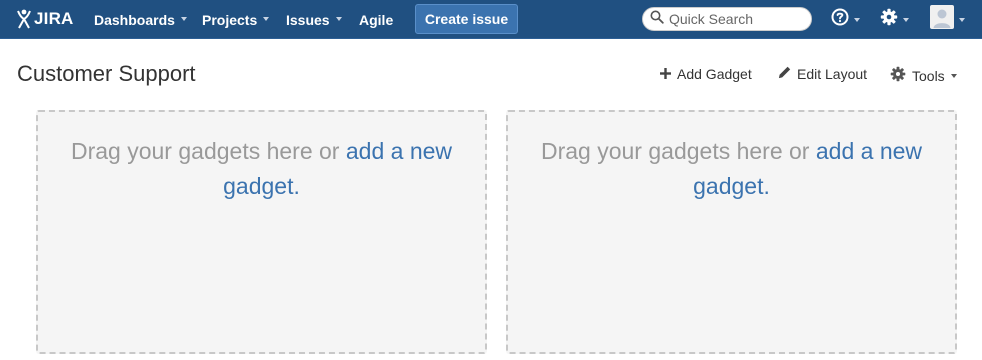 The width and height of the screenshot is (982, 360). I want to click on edit-layout-button: Edit Layout, so click(822, 74).